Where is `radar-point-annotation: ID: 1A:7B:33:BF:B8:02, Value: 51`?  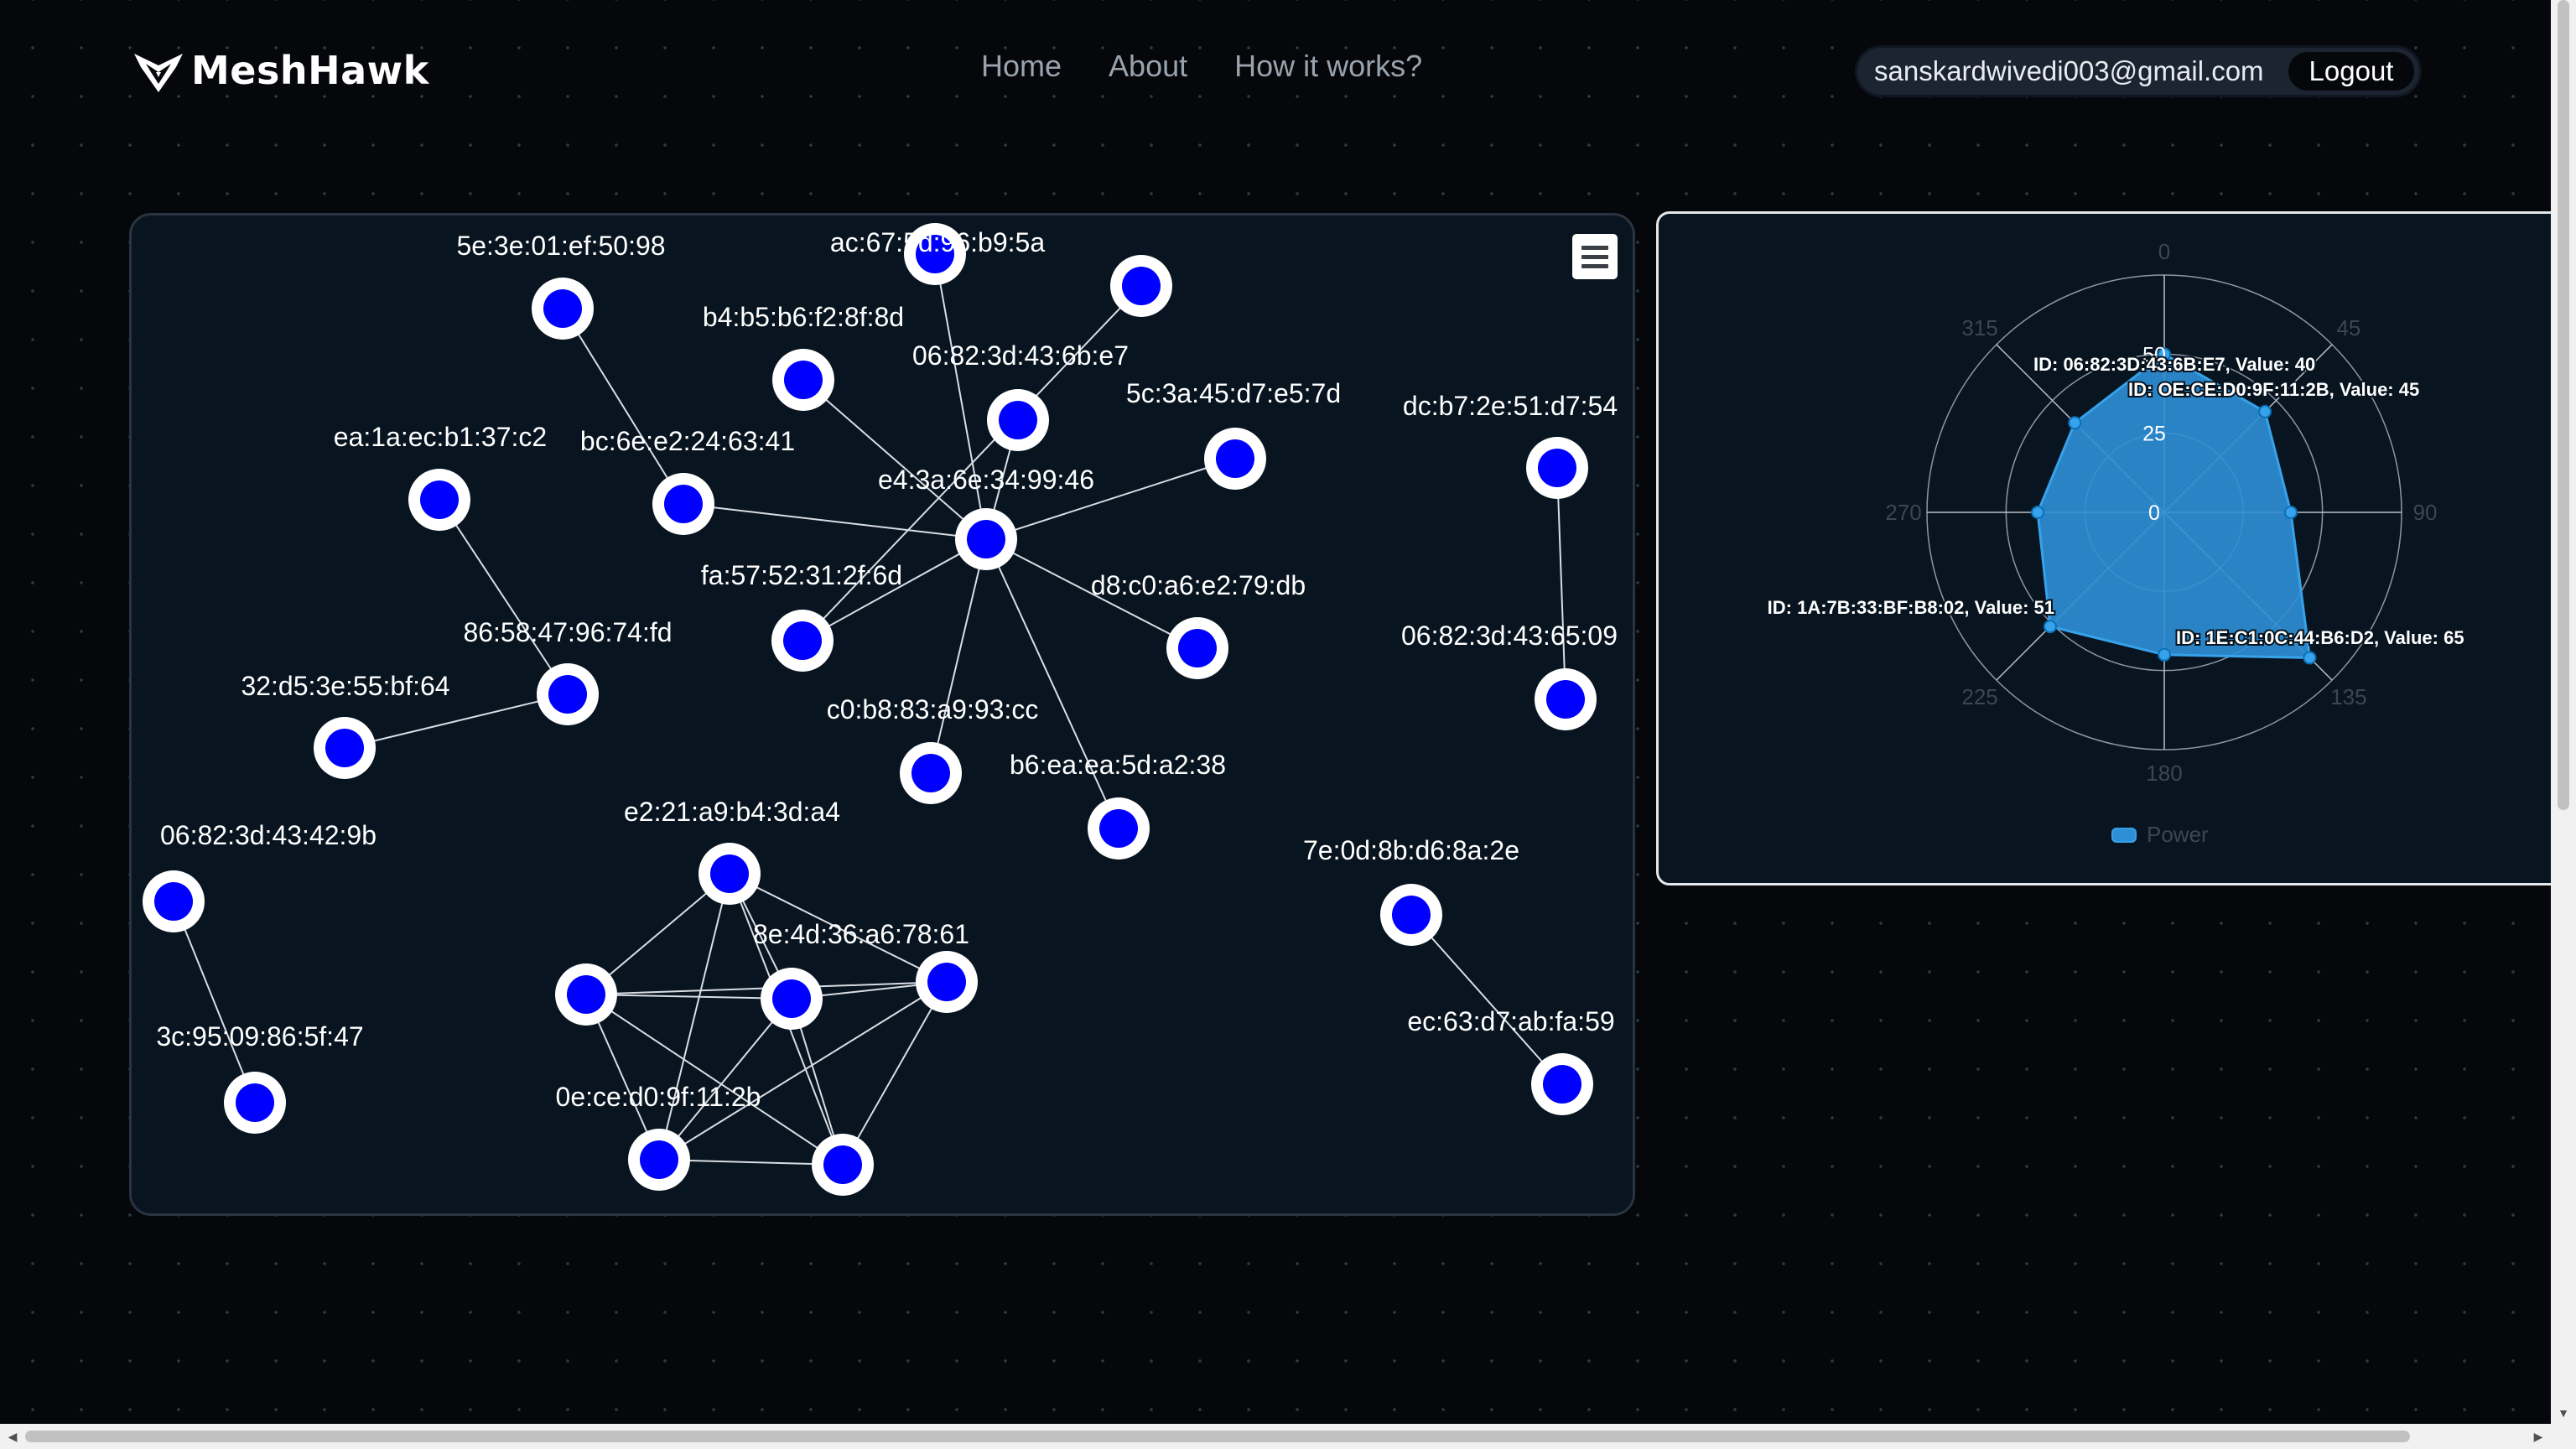 radar-point-annotation: ID: 1A:7B:33:BF:B8:02, Value: 51 is located at coordinates (1911, 607).